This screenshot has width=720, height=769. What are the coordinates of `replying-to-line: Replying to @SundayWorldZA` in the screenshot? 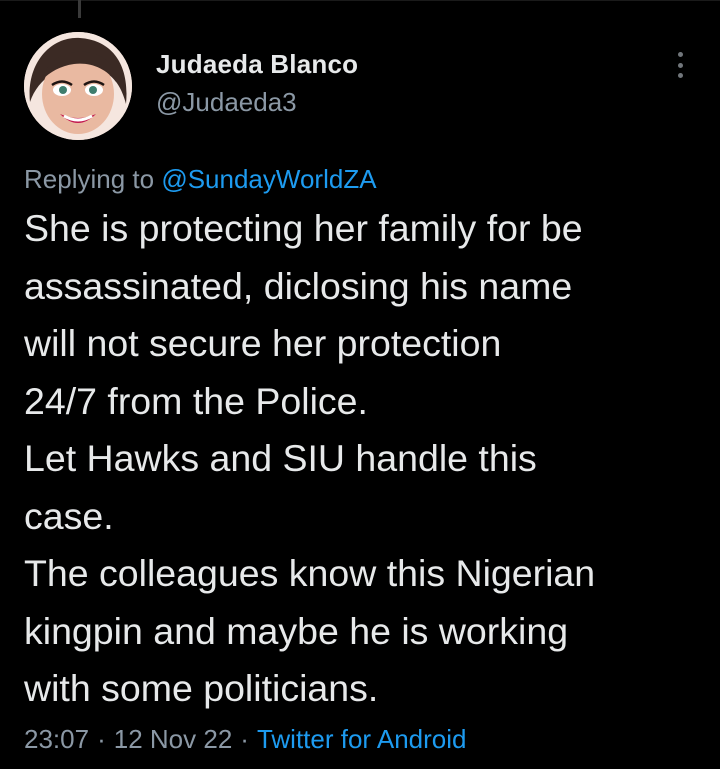 It's located at (200, 179).